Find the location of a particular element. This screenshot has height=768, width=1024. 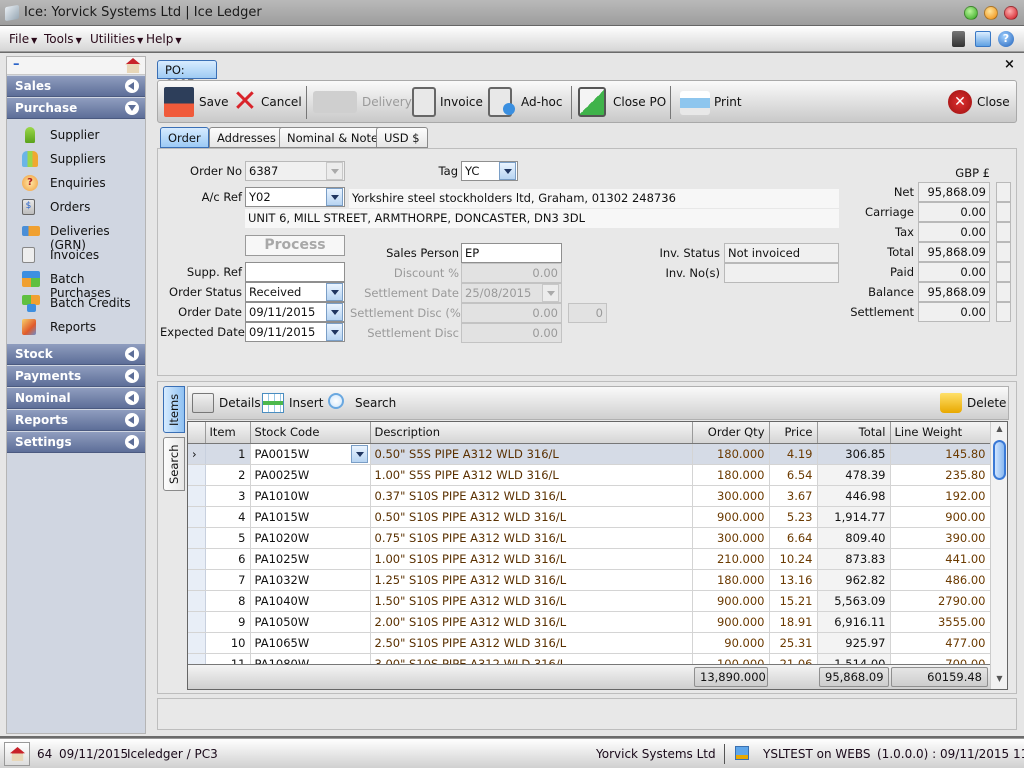

cell-price: 25.31 is located at coordinates (793, 643).